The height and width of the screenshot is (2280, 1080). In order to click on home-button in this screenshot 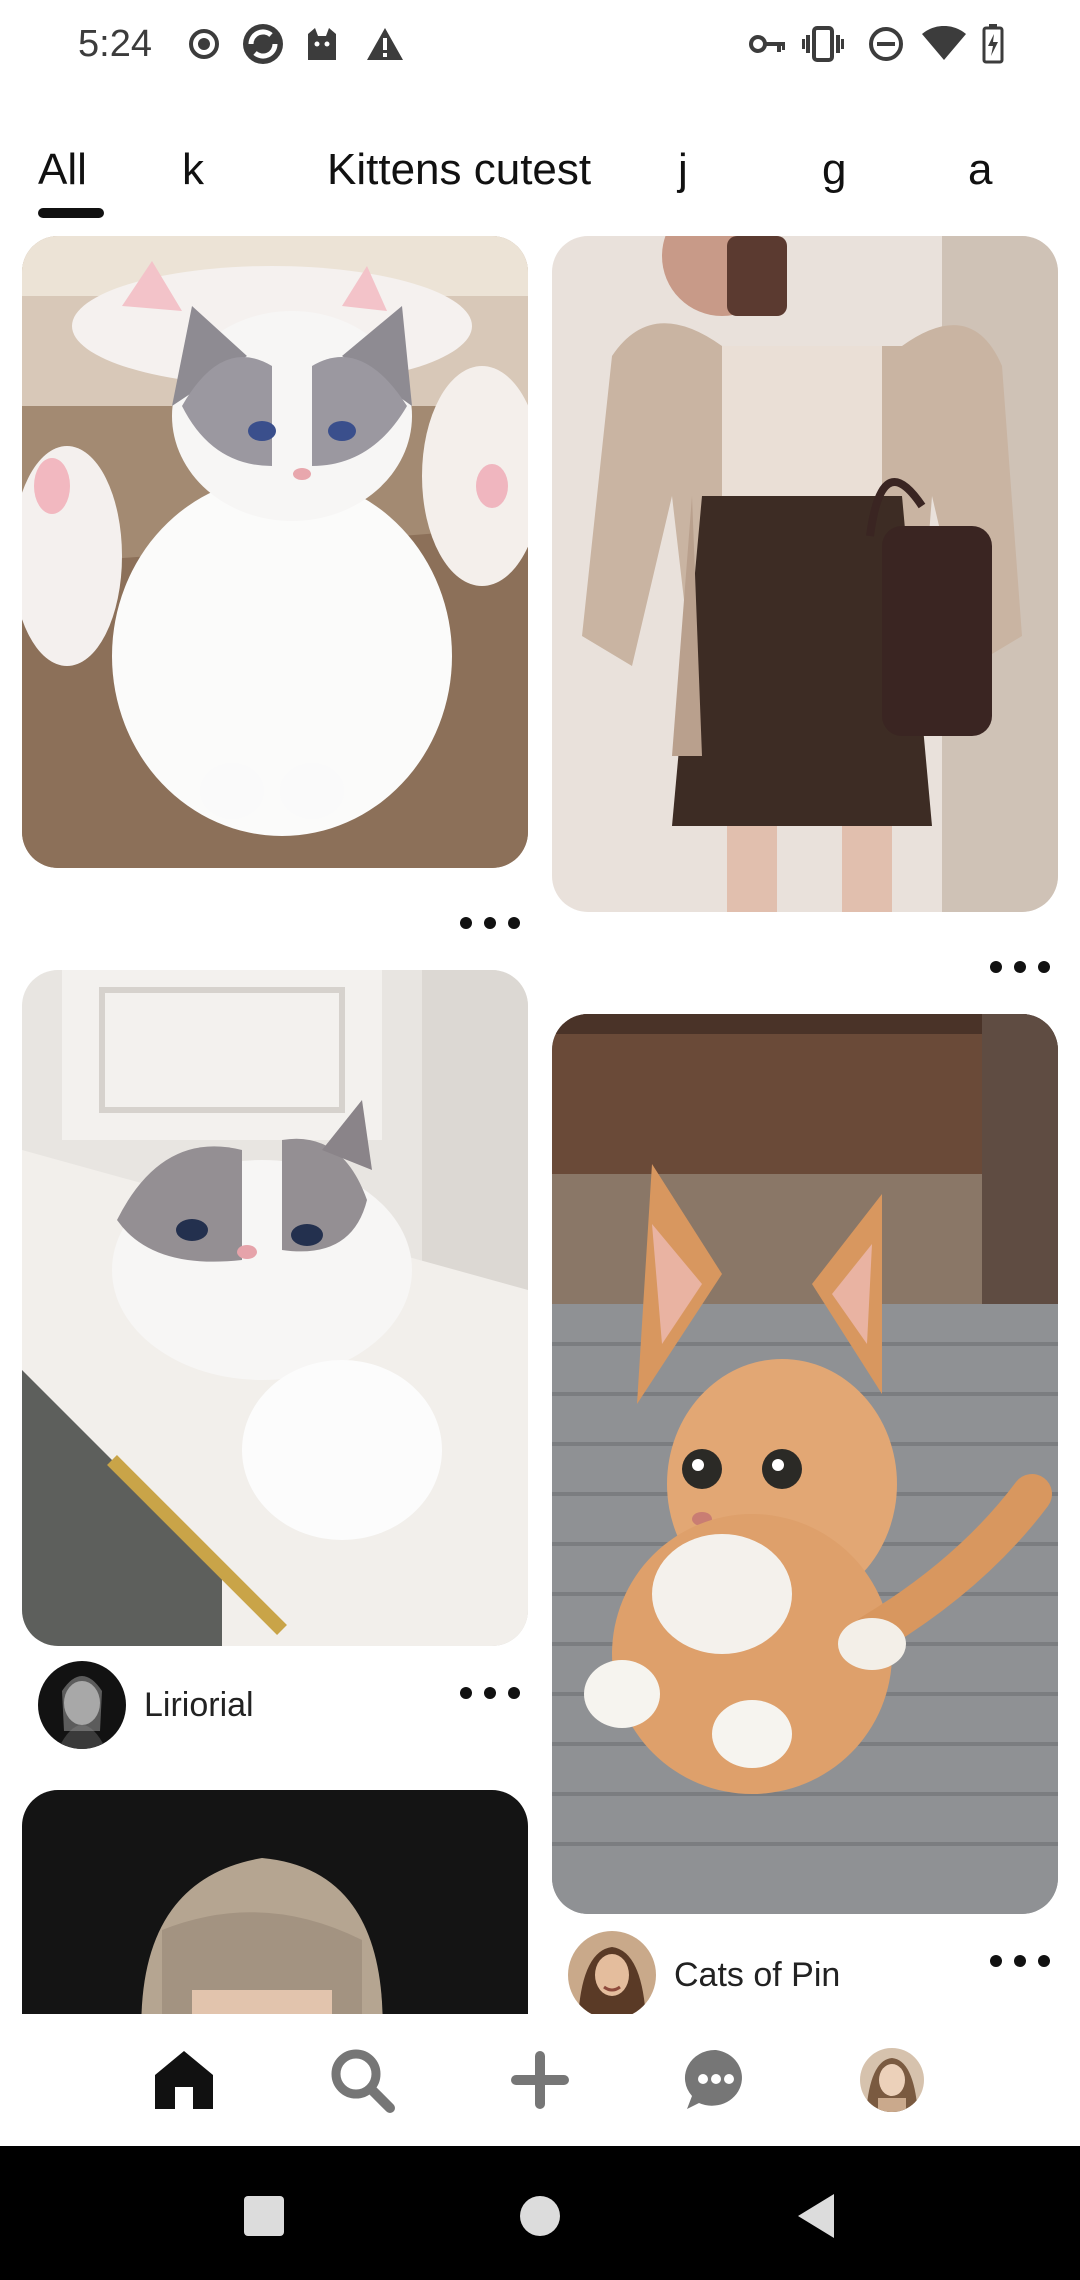, I will do `click(540, 2216)`.